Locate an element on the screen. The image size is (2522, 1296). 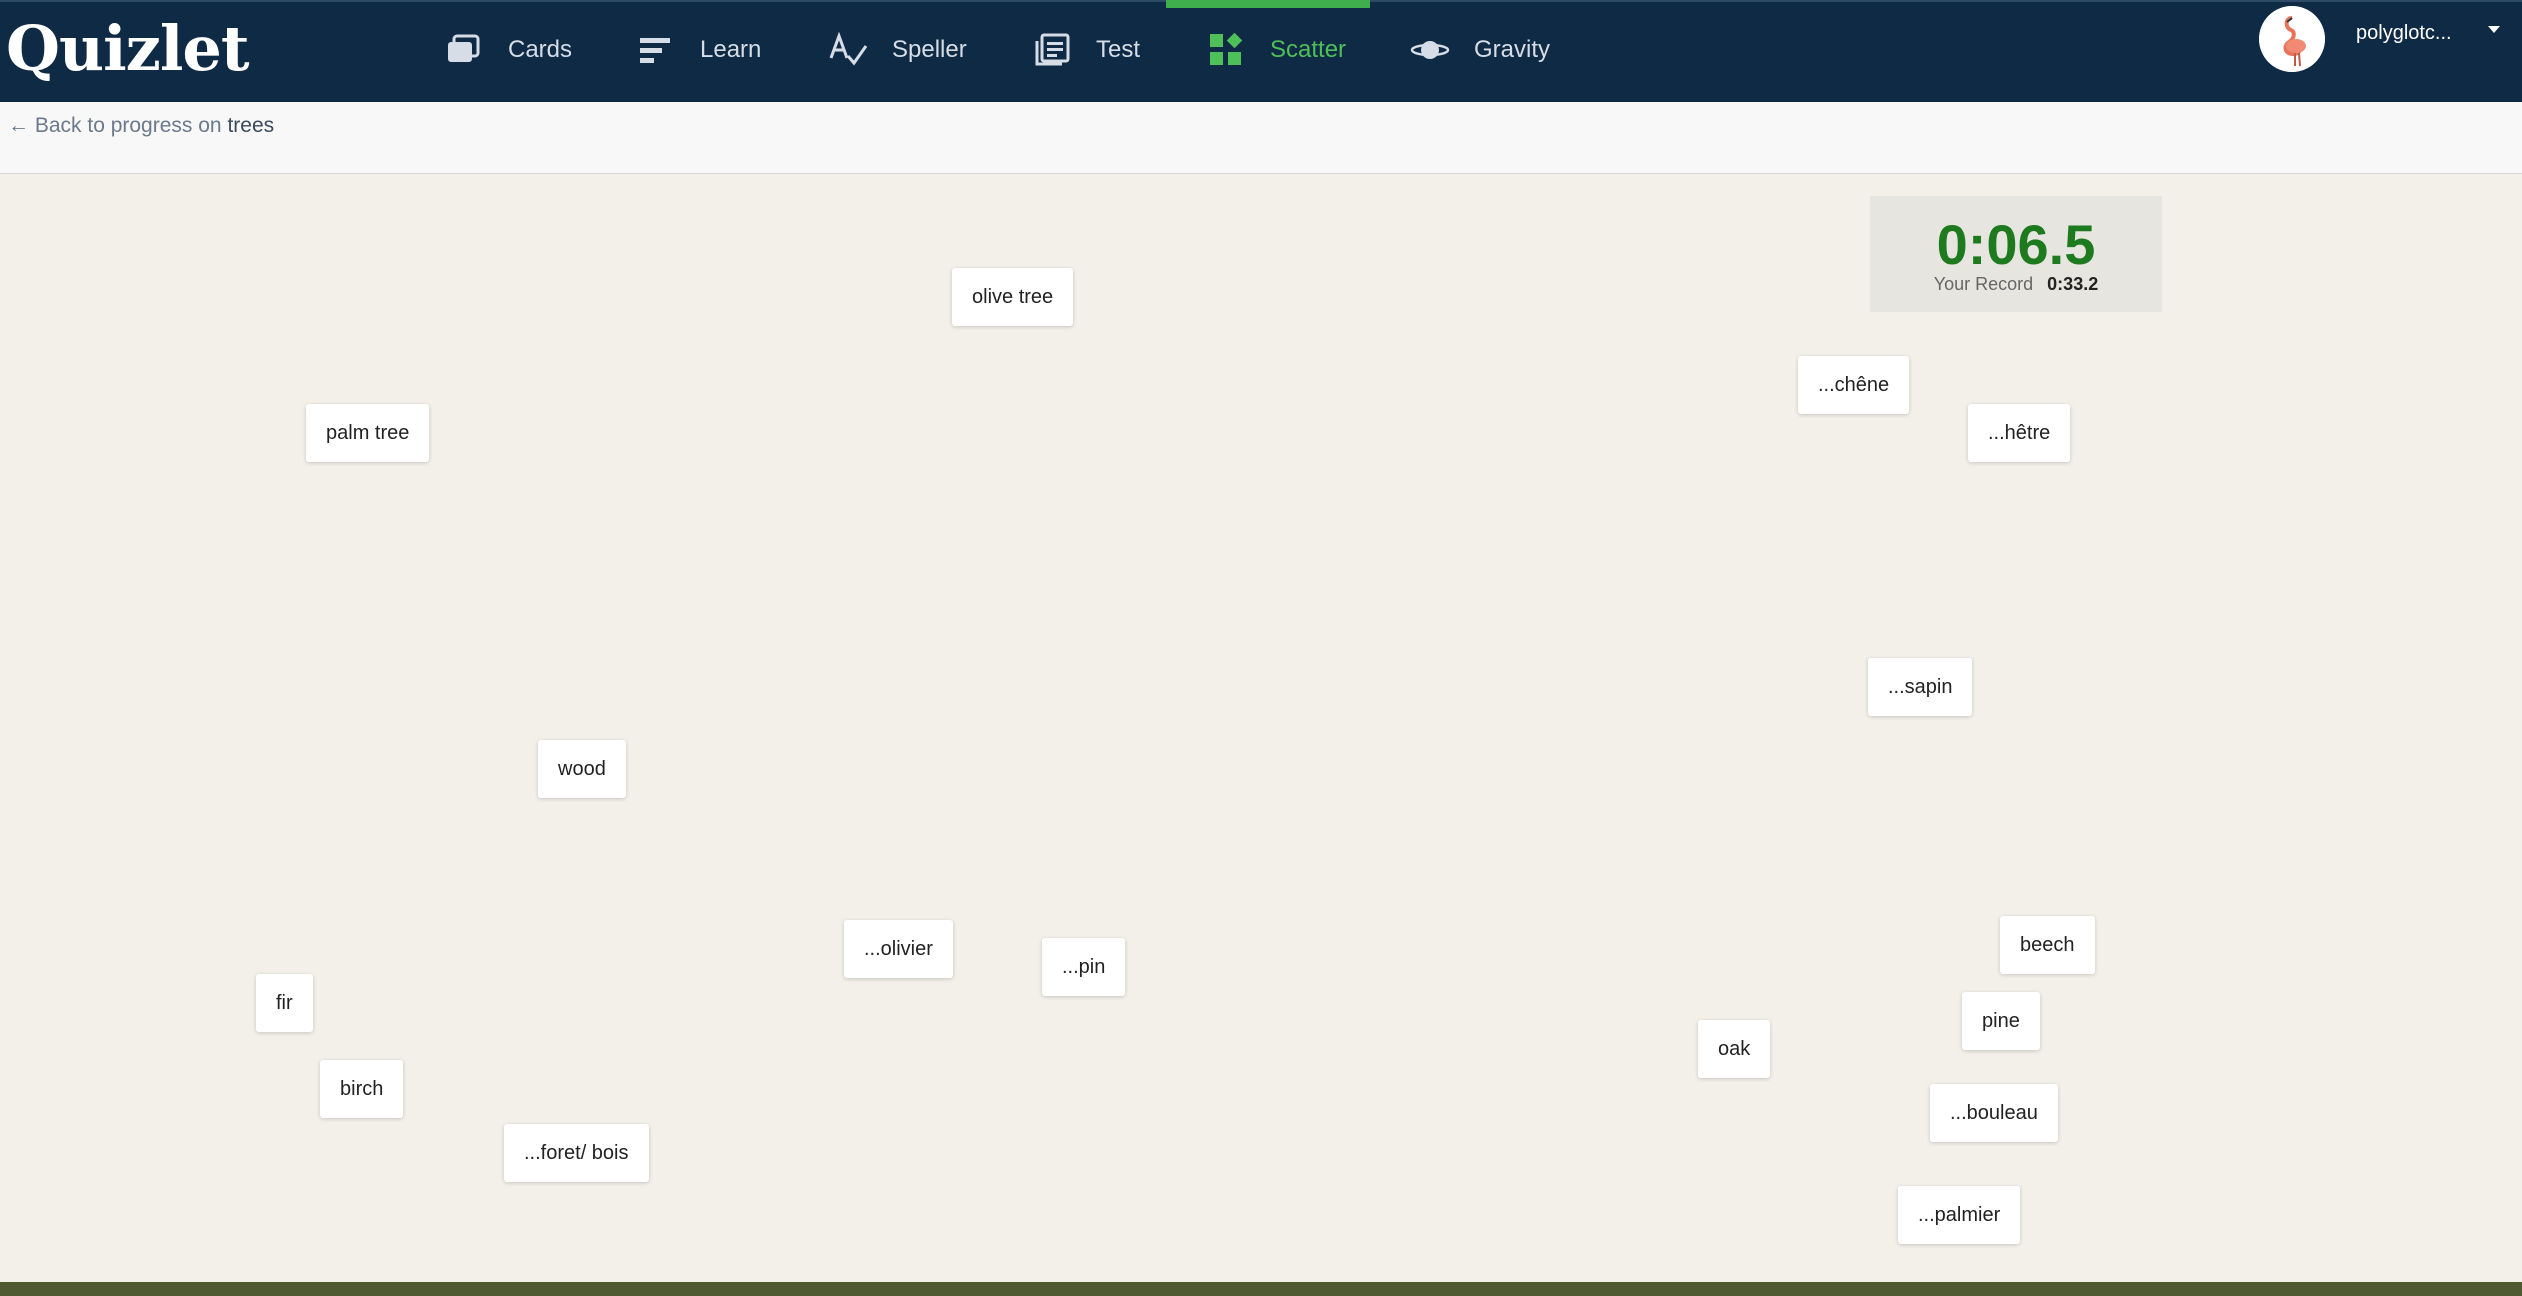
set-name: trees is located at coordinates (251, 125).